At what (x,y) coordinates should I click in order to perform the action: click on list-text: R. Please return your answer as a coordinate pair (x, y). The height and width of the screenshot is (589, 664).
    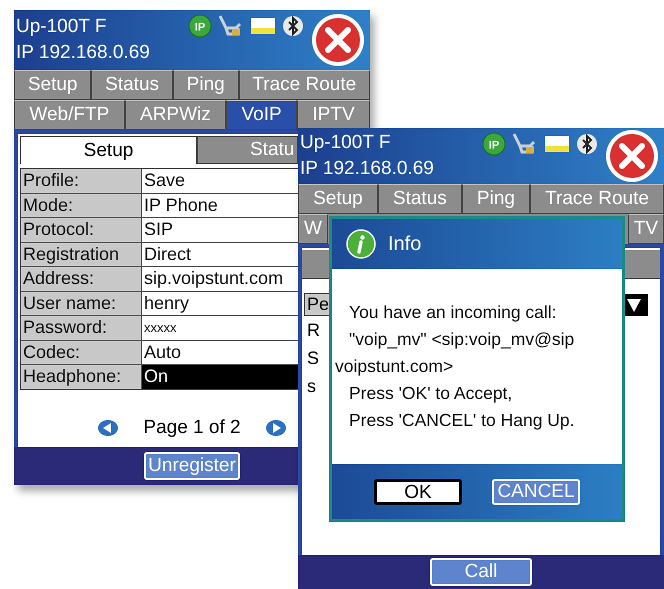
    Looking at the image, I should click on (313, 330).